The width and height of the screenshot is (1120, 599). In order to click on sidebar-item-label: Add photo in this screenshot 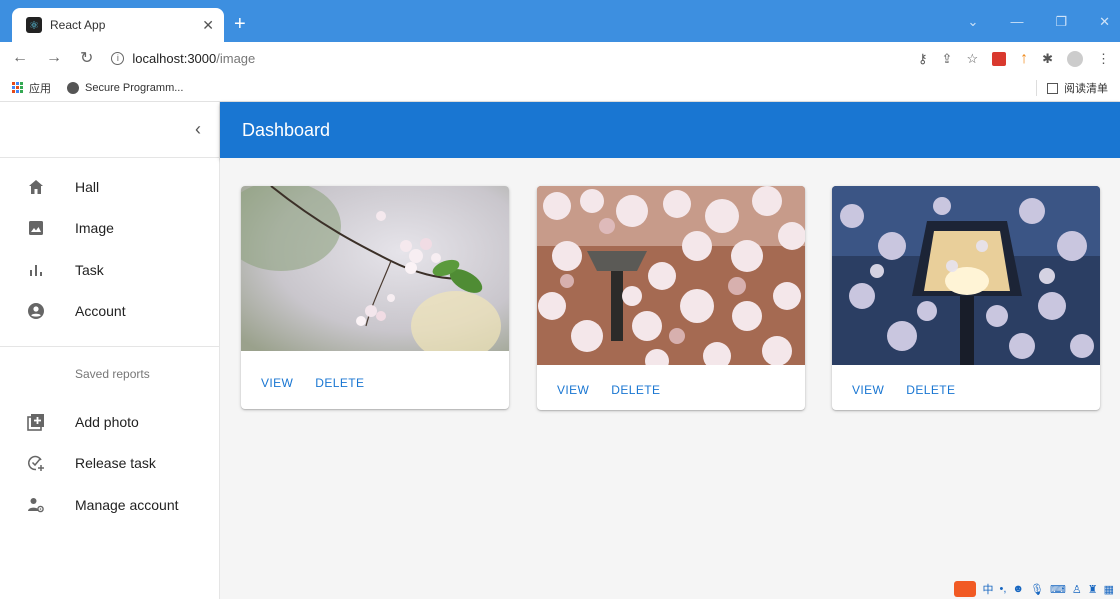, I will do `click(107, 421)`.